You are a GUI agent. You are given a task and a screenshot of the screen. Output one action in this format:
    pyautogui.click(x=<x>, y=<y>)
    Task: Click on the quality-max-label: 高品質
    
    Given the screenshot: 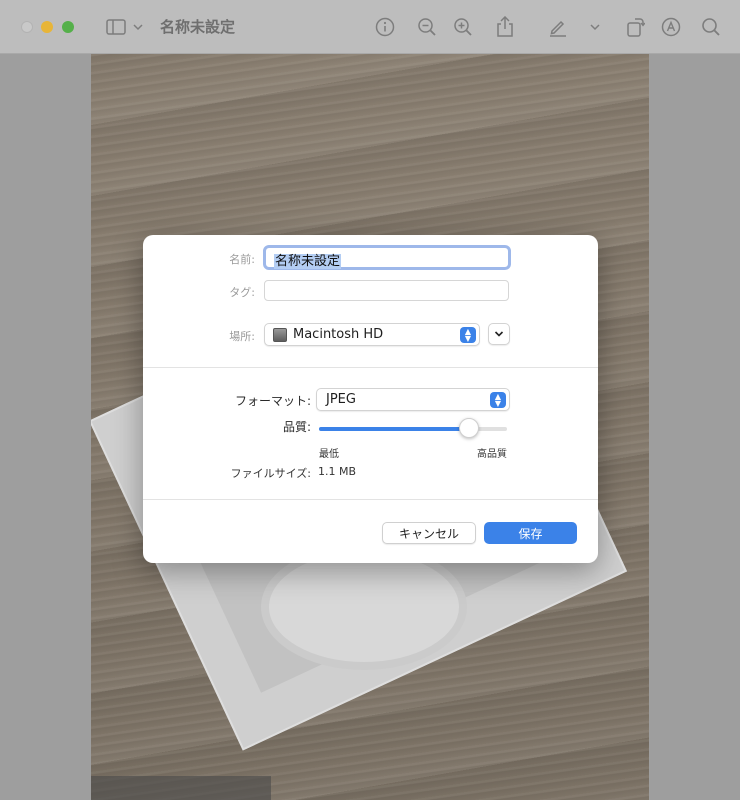 What is the action you would take?
    pyautogui.click(x=492, y=454)
    